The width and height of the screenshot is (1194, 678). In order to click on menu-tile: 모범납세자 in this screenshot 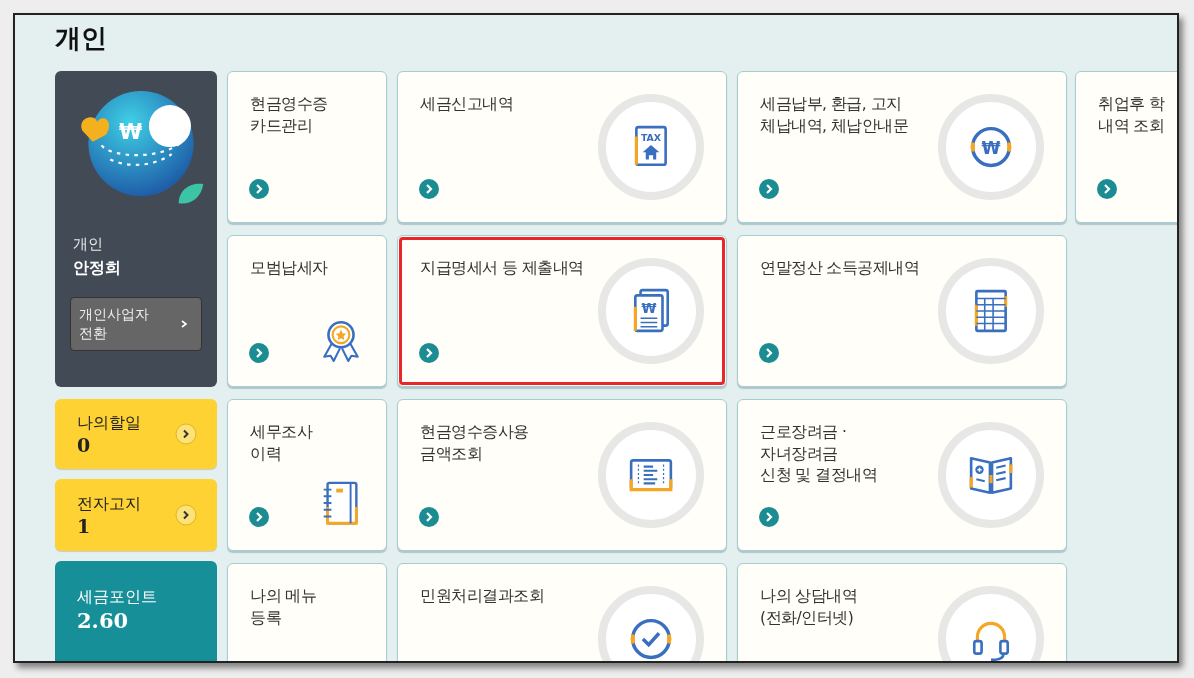, I will do `click(307, 311)`.